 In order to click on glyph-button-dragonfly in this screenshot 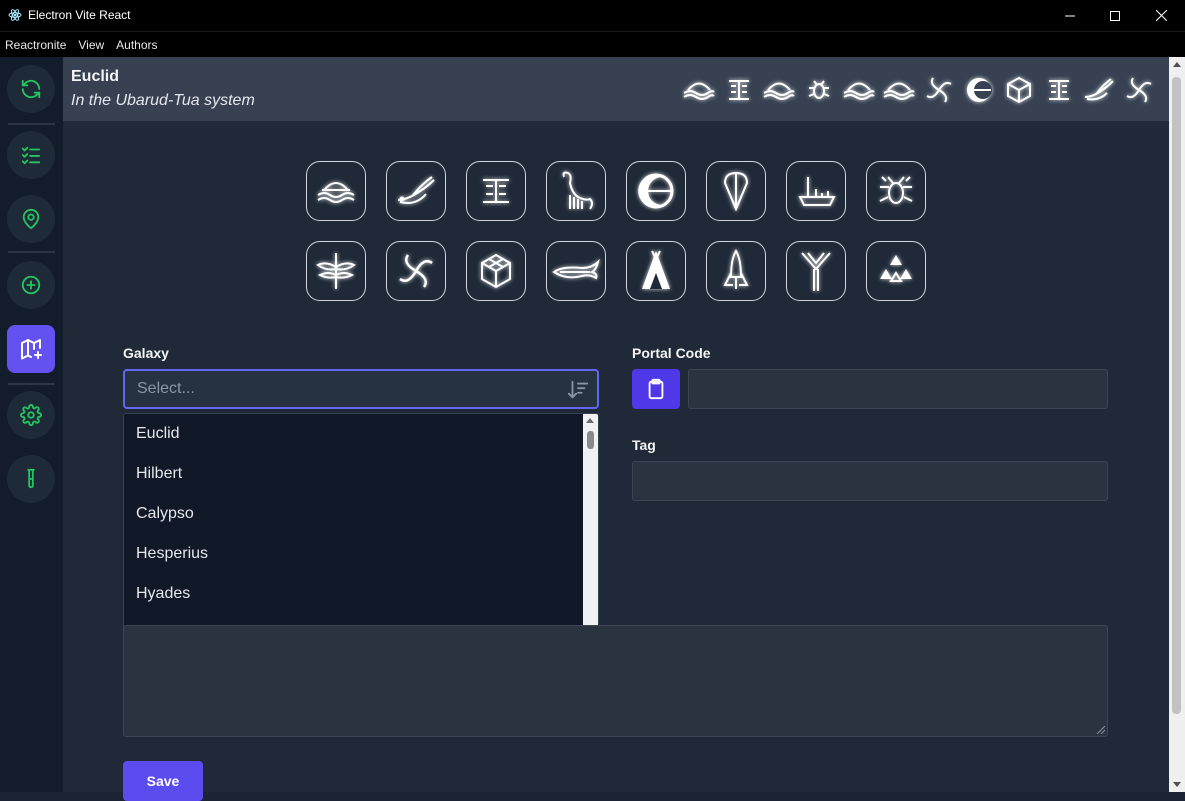, I will do `click(336, 271)`.